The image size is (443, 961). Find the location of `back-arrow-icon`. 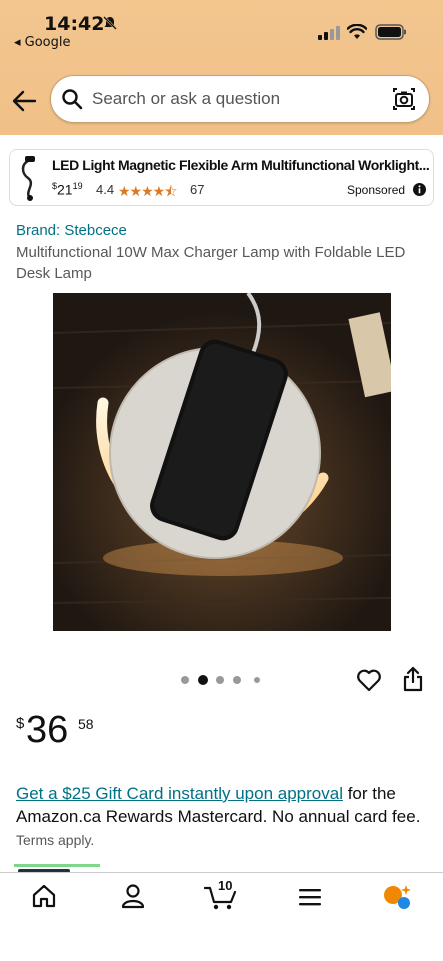

back-arrow-icon is located at coordinates (24, 101).